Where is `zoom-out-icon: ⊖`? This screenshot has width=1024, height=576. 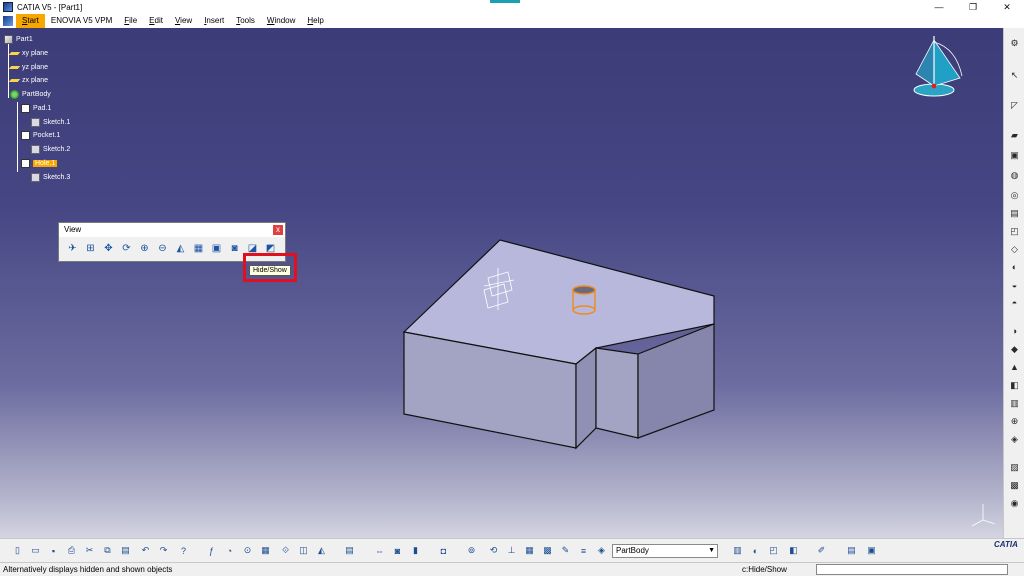 zoom-out-icon: ⊖ is located at coordinates (162, 248).